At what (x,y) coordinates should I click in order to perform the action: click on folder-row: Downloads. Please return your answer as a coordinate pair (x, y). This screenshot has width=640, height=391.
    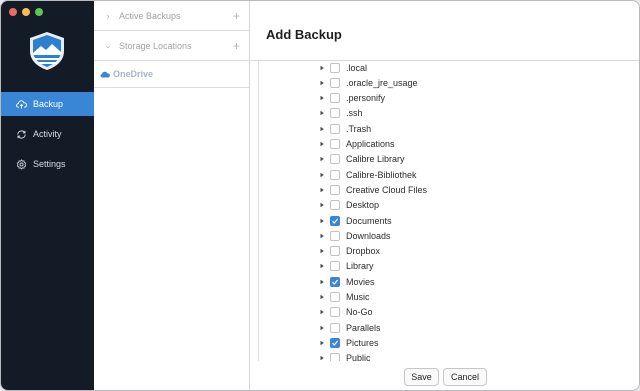
    Looking at the image, I should click on (445, 235).